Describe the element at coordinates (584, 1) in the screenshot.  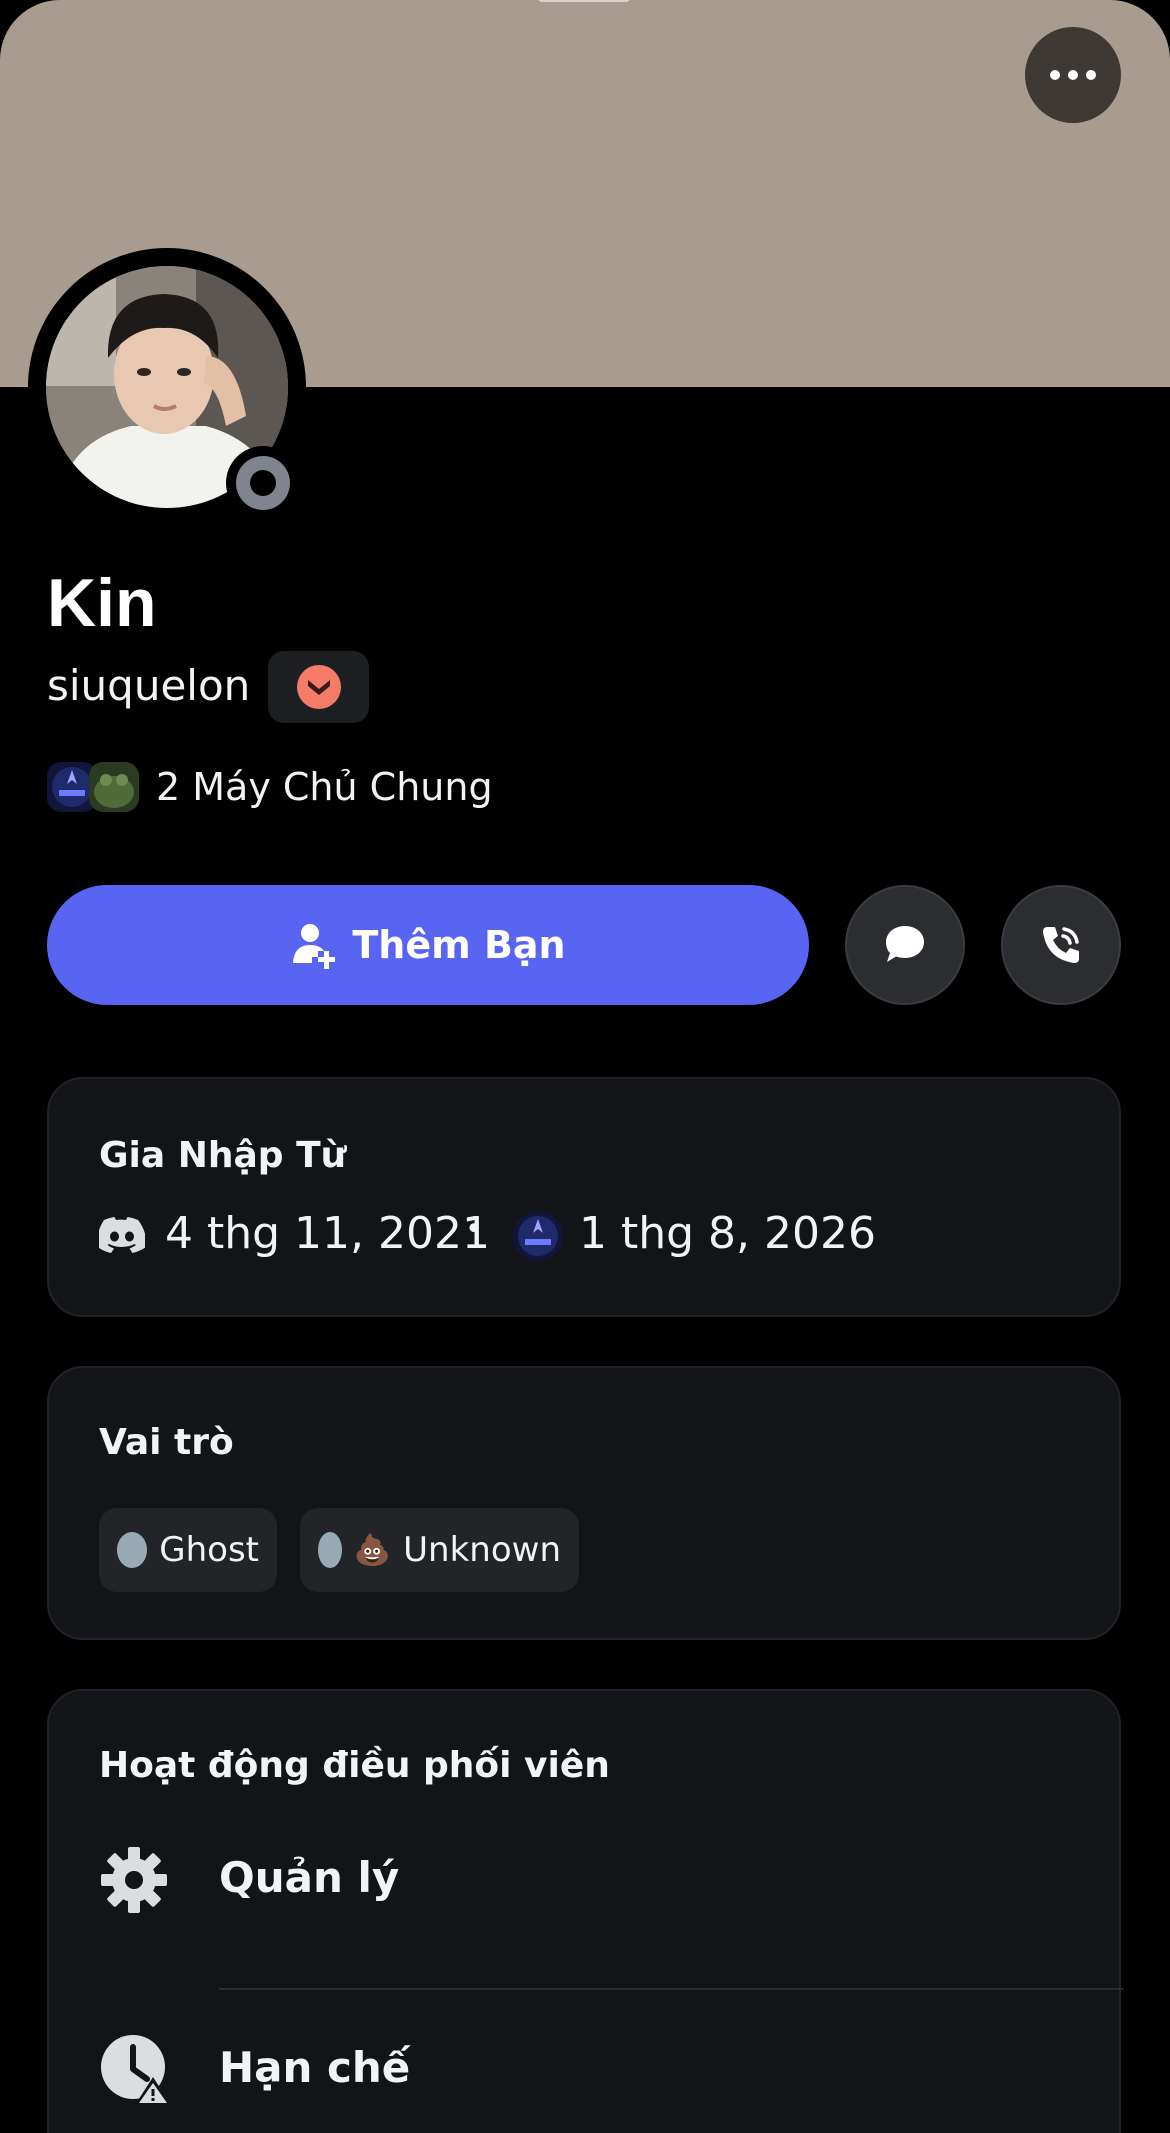
I see `sheet-grabber` at that location.